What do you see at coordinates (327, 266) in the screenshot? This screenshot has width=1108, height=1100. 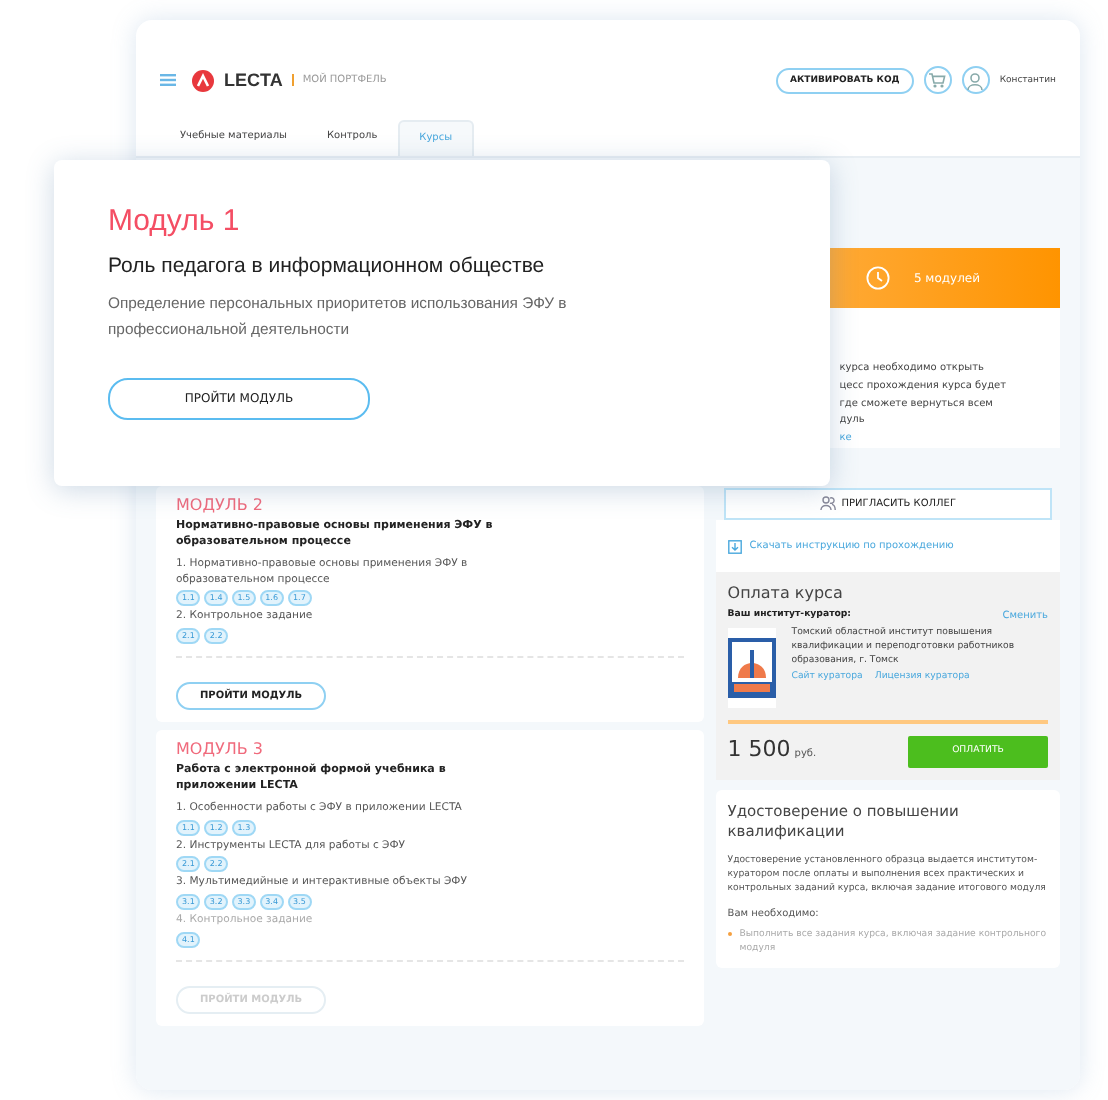 I see `module-title: Роль педагога в информационном обществе` at bounding box center [327, 266].